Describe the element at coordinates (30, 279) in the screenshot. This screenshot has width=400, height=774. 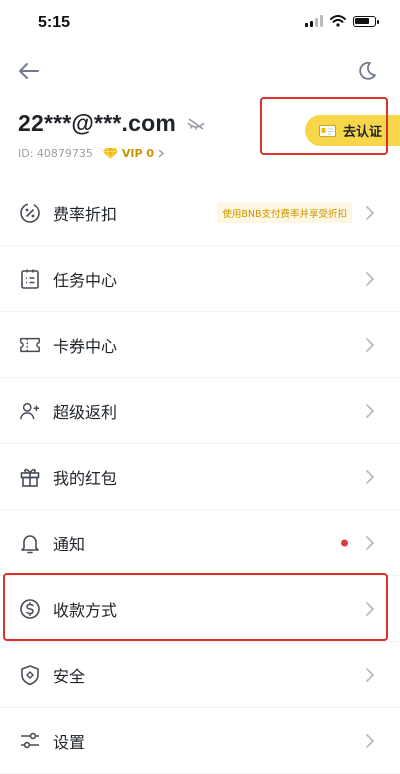
I see `task-center-icon` at that location.